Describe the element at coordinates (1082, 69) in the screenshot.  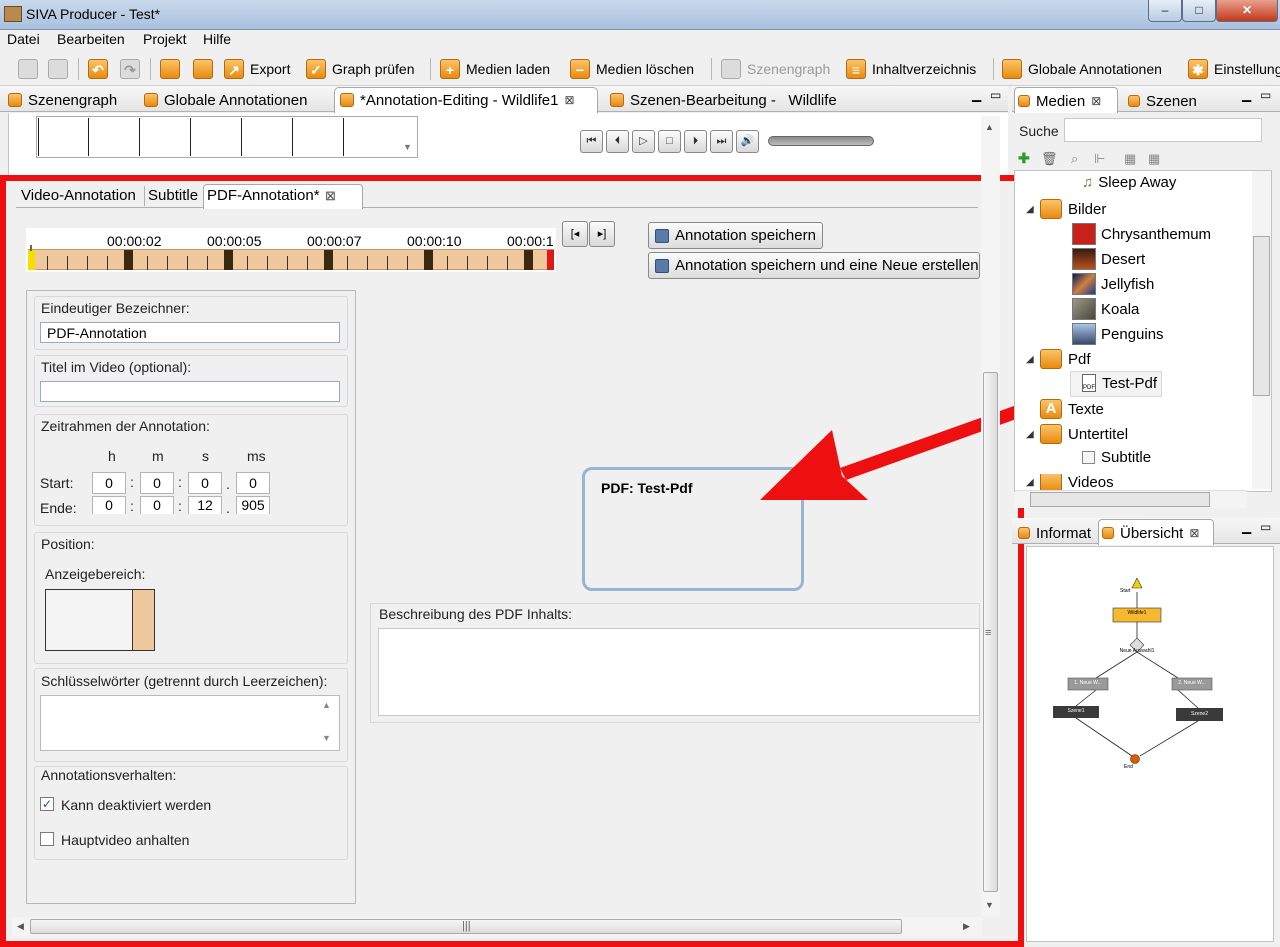
I see `global-annotations-button: Globale Annotationen` at that location.